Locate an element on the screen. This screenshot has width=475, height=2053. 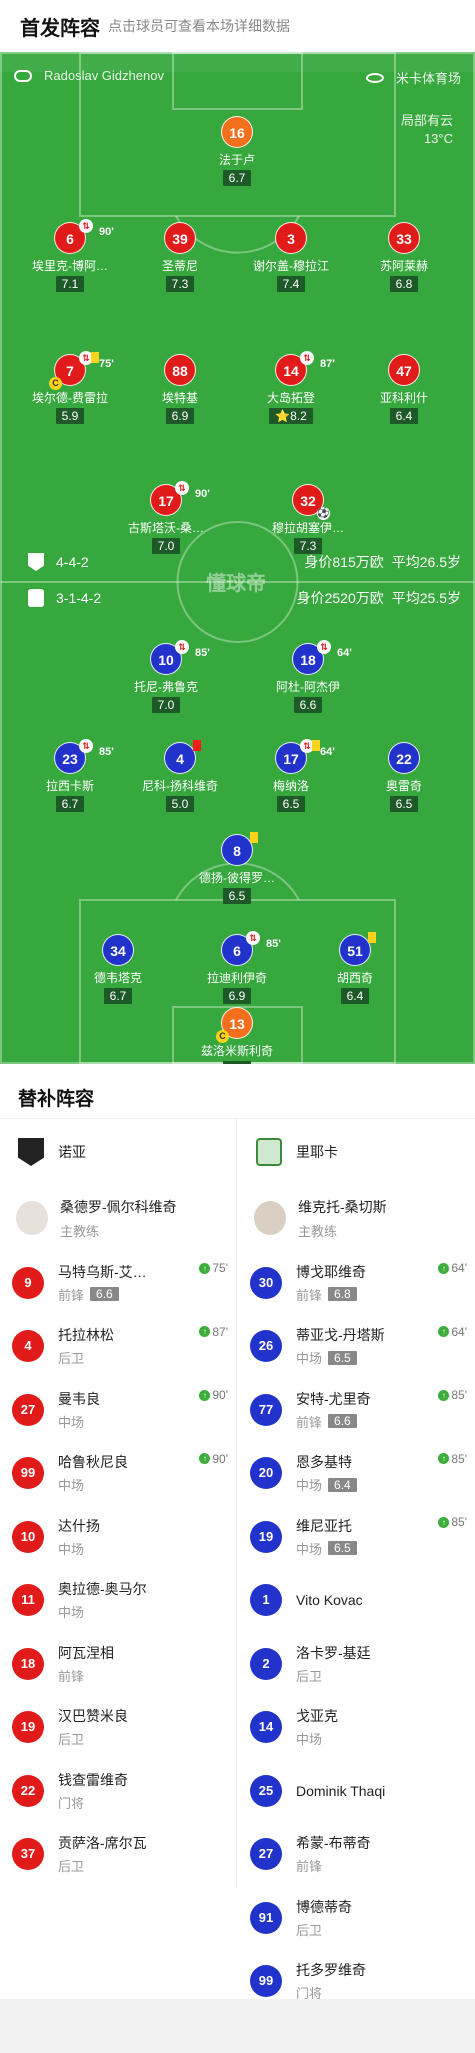
sub-player-number: 19 is located at coordinates (266, 1536).